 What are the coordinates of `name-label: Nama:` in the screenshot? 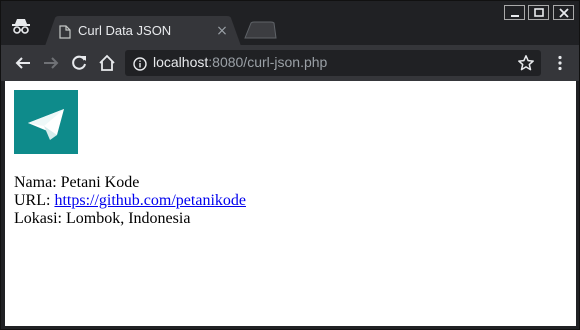 It's located at (35, 182).